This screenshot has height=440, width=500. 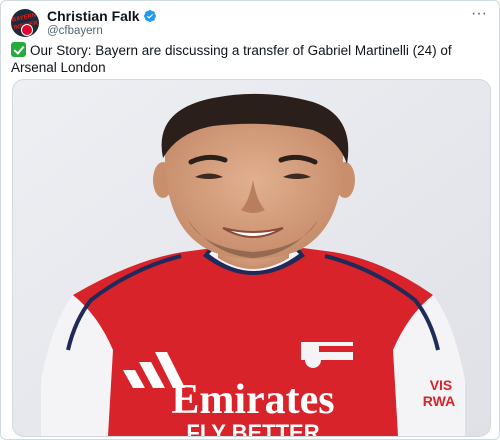 I want to click on avatar: BAYERN INSIDER, so click(x=25, y=23).